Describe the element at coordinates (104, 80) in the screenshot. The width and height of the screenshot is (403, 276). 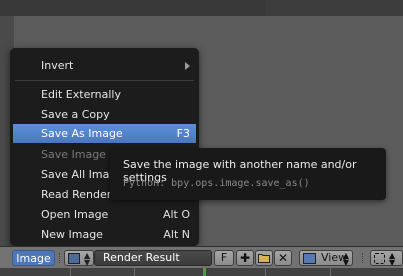
I see `menu-separator` at that location.